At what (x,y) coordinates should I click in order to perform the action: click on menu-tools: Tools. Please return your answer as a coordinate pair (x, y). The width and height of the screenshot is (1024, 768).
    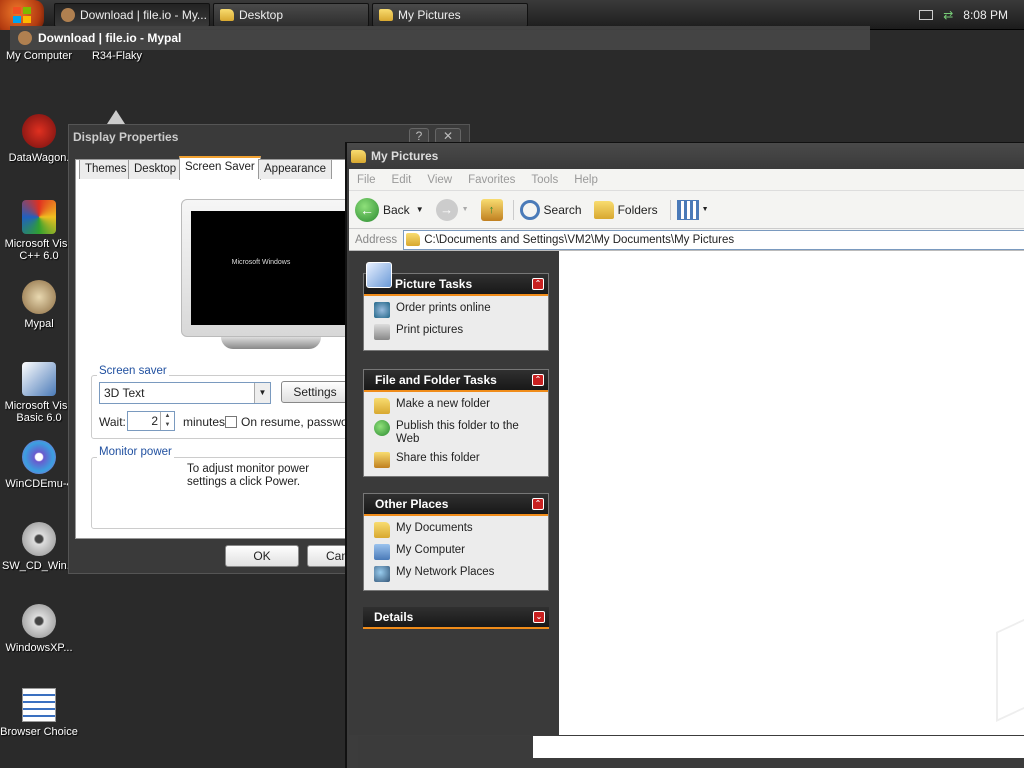
    Looking at the image, I should click on (544, 180).